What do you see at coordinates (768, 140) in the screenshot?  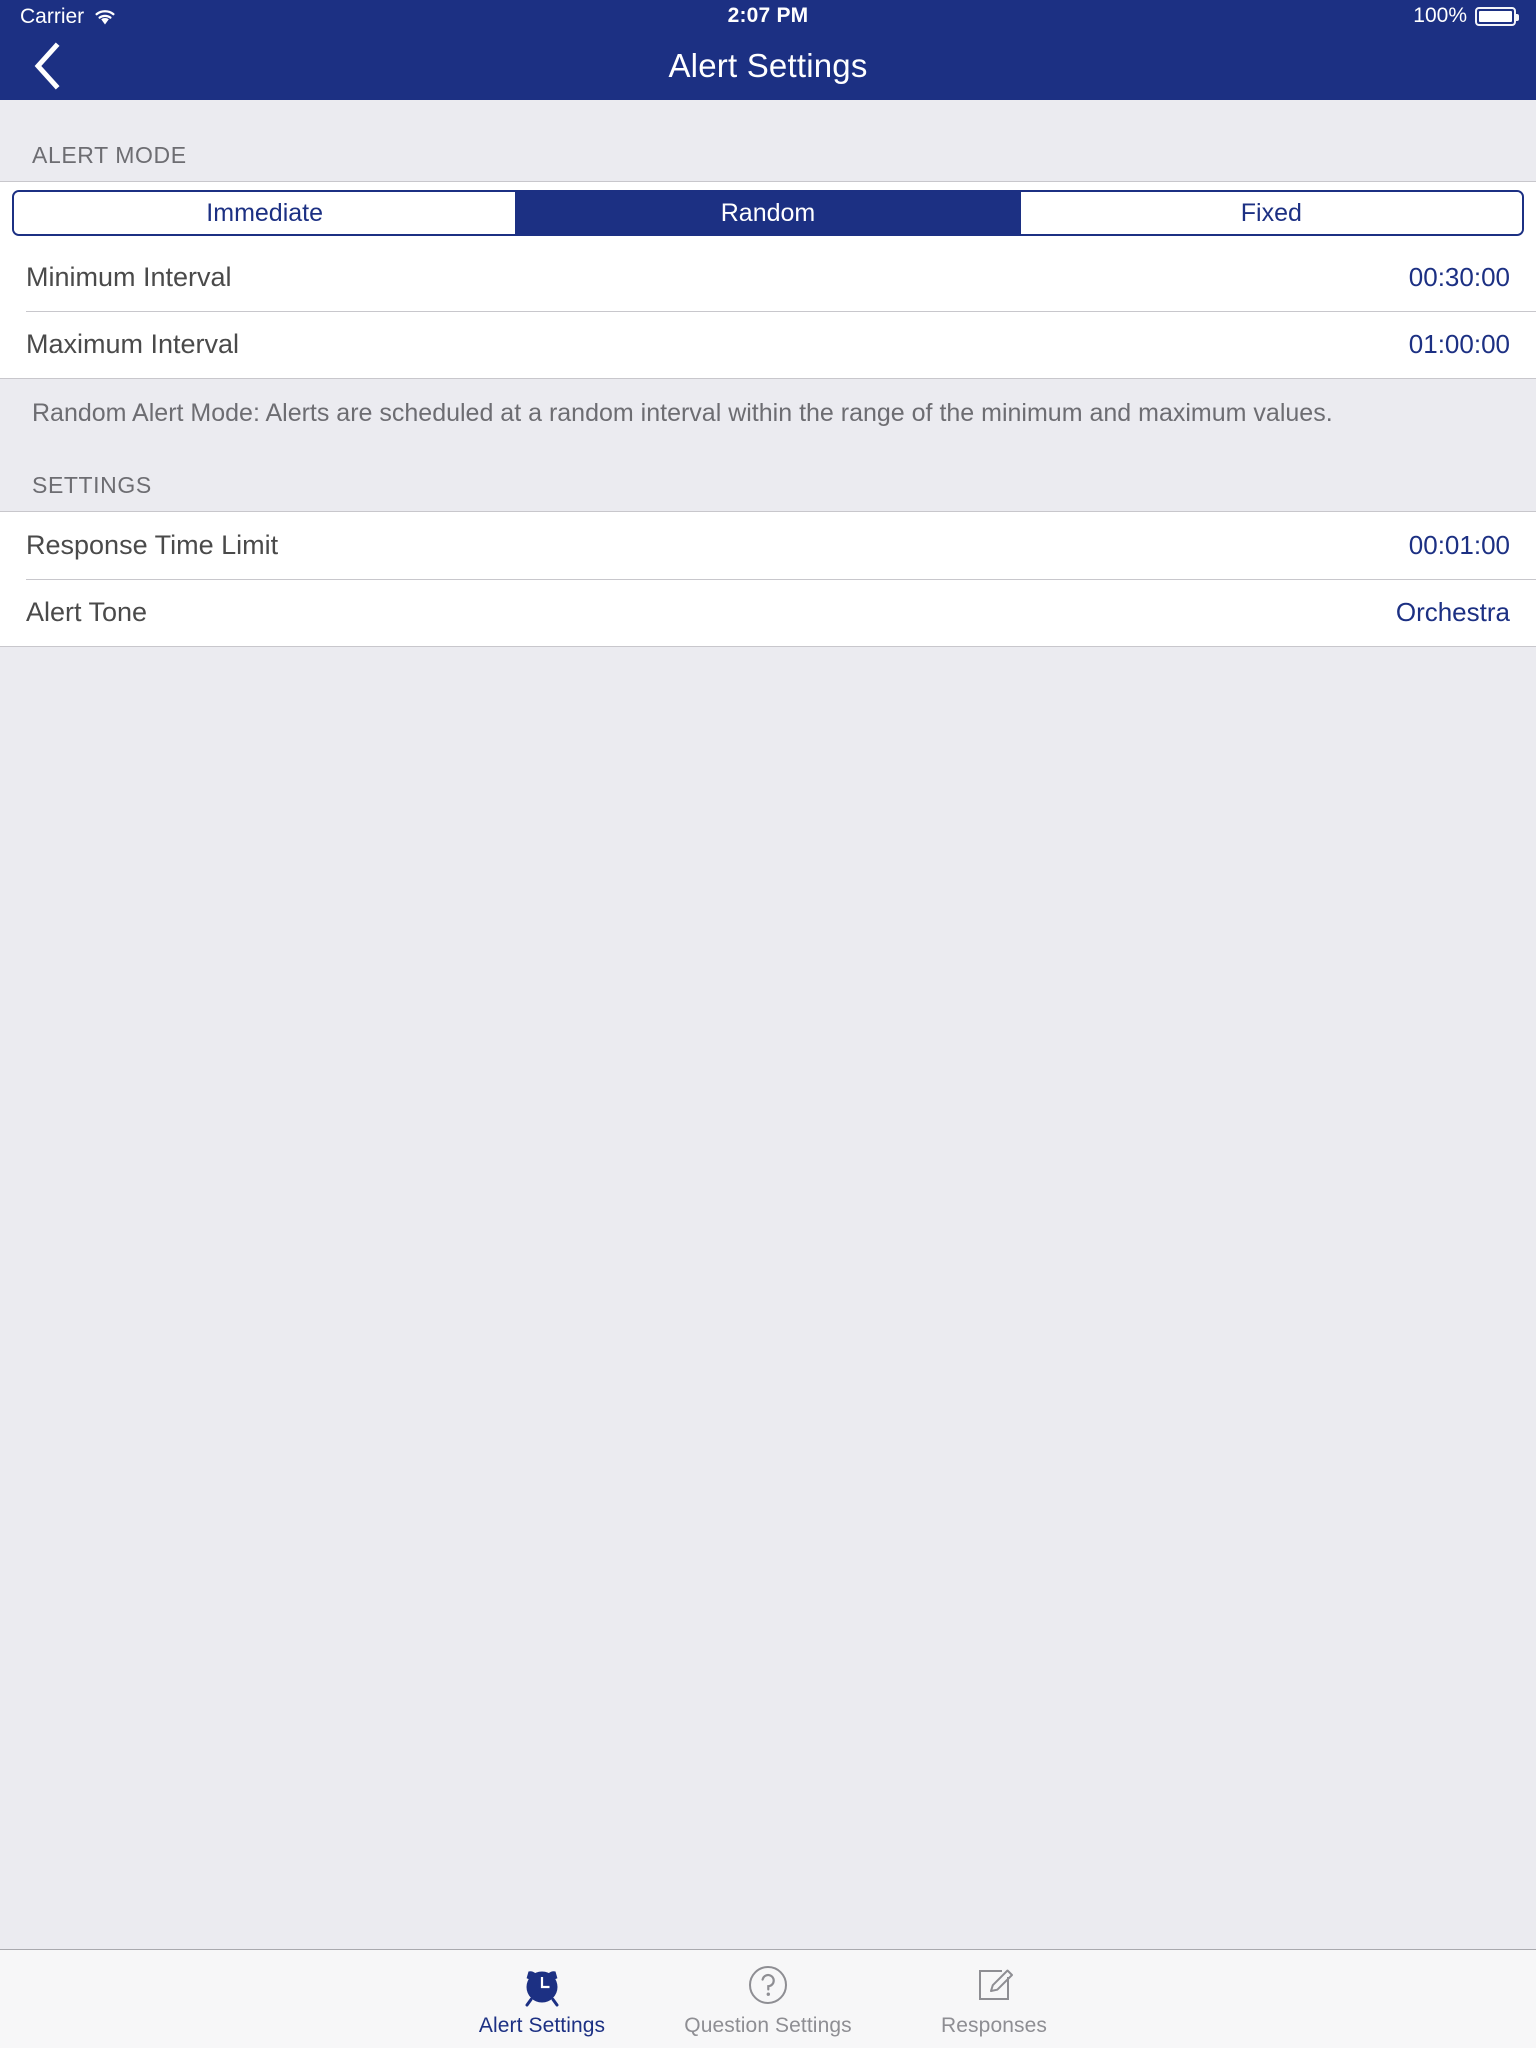 I see `section-header-alert-mode: ALERT MODE` at bounding box center [768, 140].